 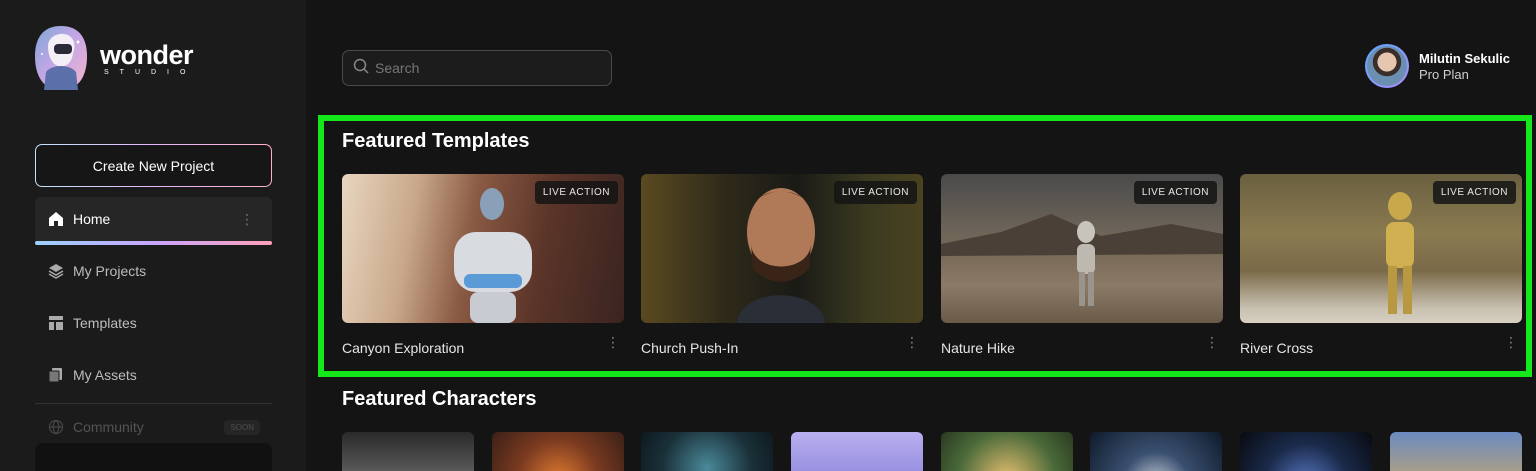 What do you see at coordinates (436, 141) in the screenshot?
I see `featured-templates-title: Featured Templates` at bounding box center [436, 141].